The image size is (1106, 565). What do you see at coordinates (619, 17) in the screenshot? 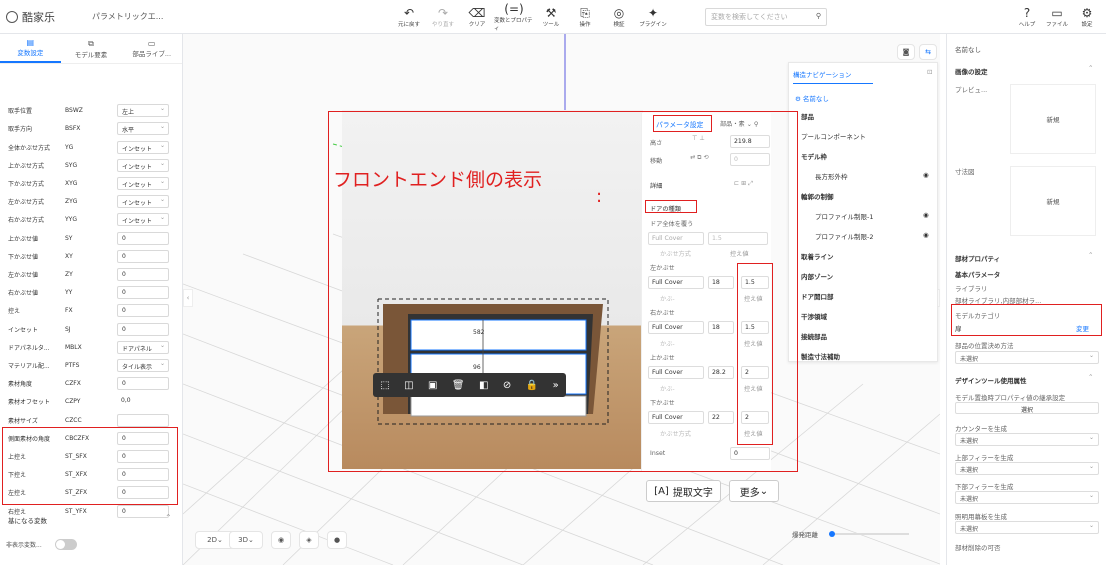
I see `verify-menu: ◎ 検証` at bounding box center [619, 17].